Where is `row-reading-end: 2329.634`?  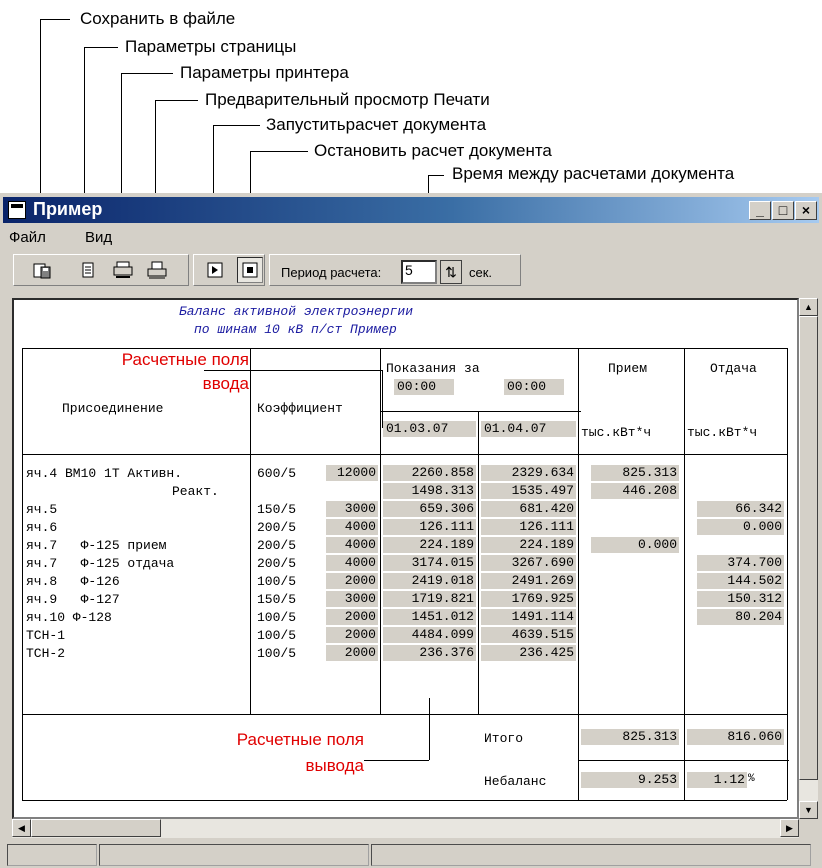
row-reading-end: 2329.634 is located at coordinates (528, 473).